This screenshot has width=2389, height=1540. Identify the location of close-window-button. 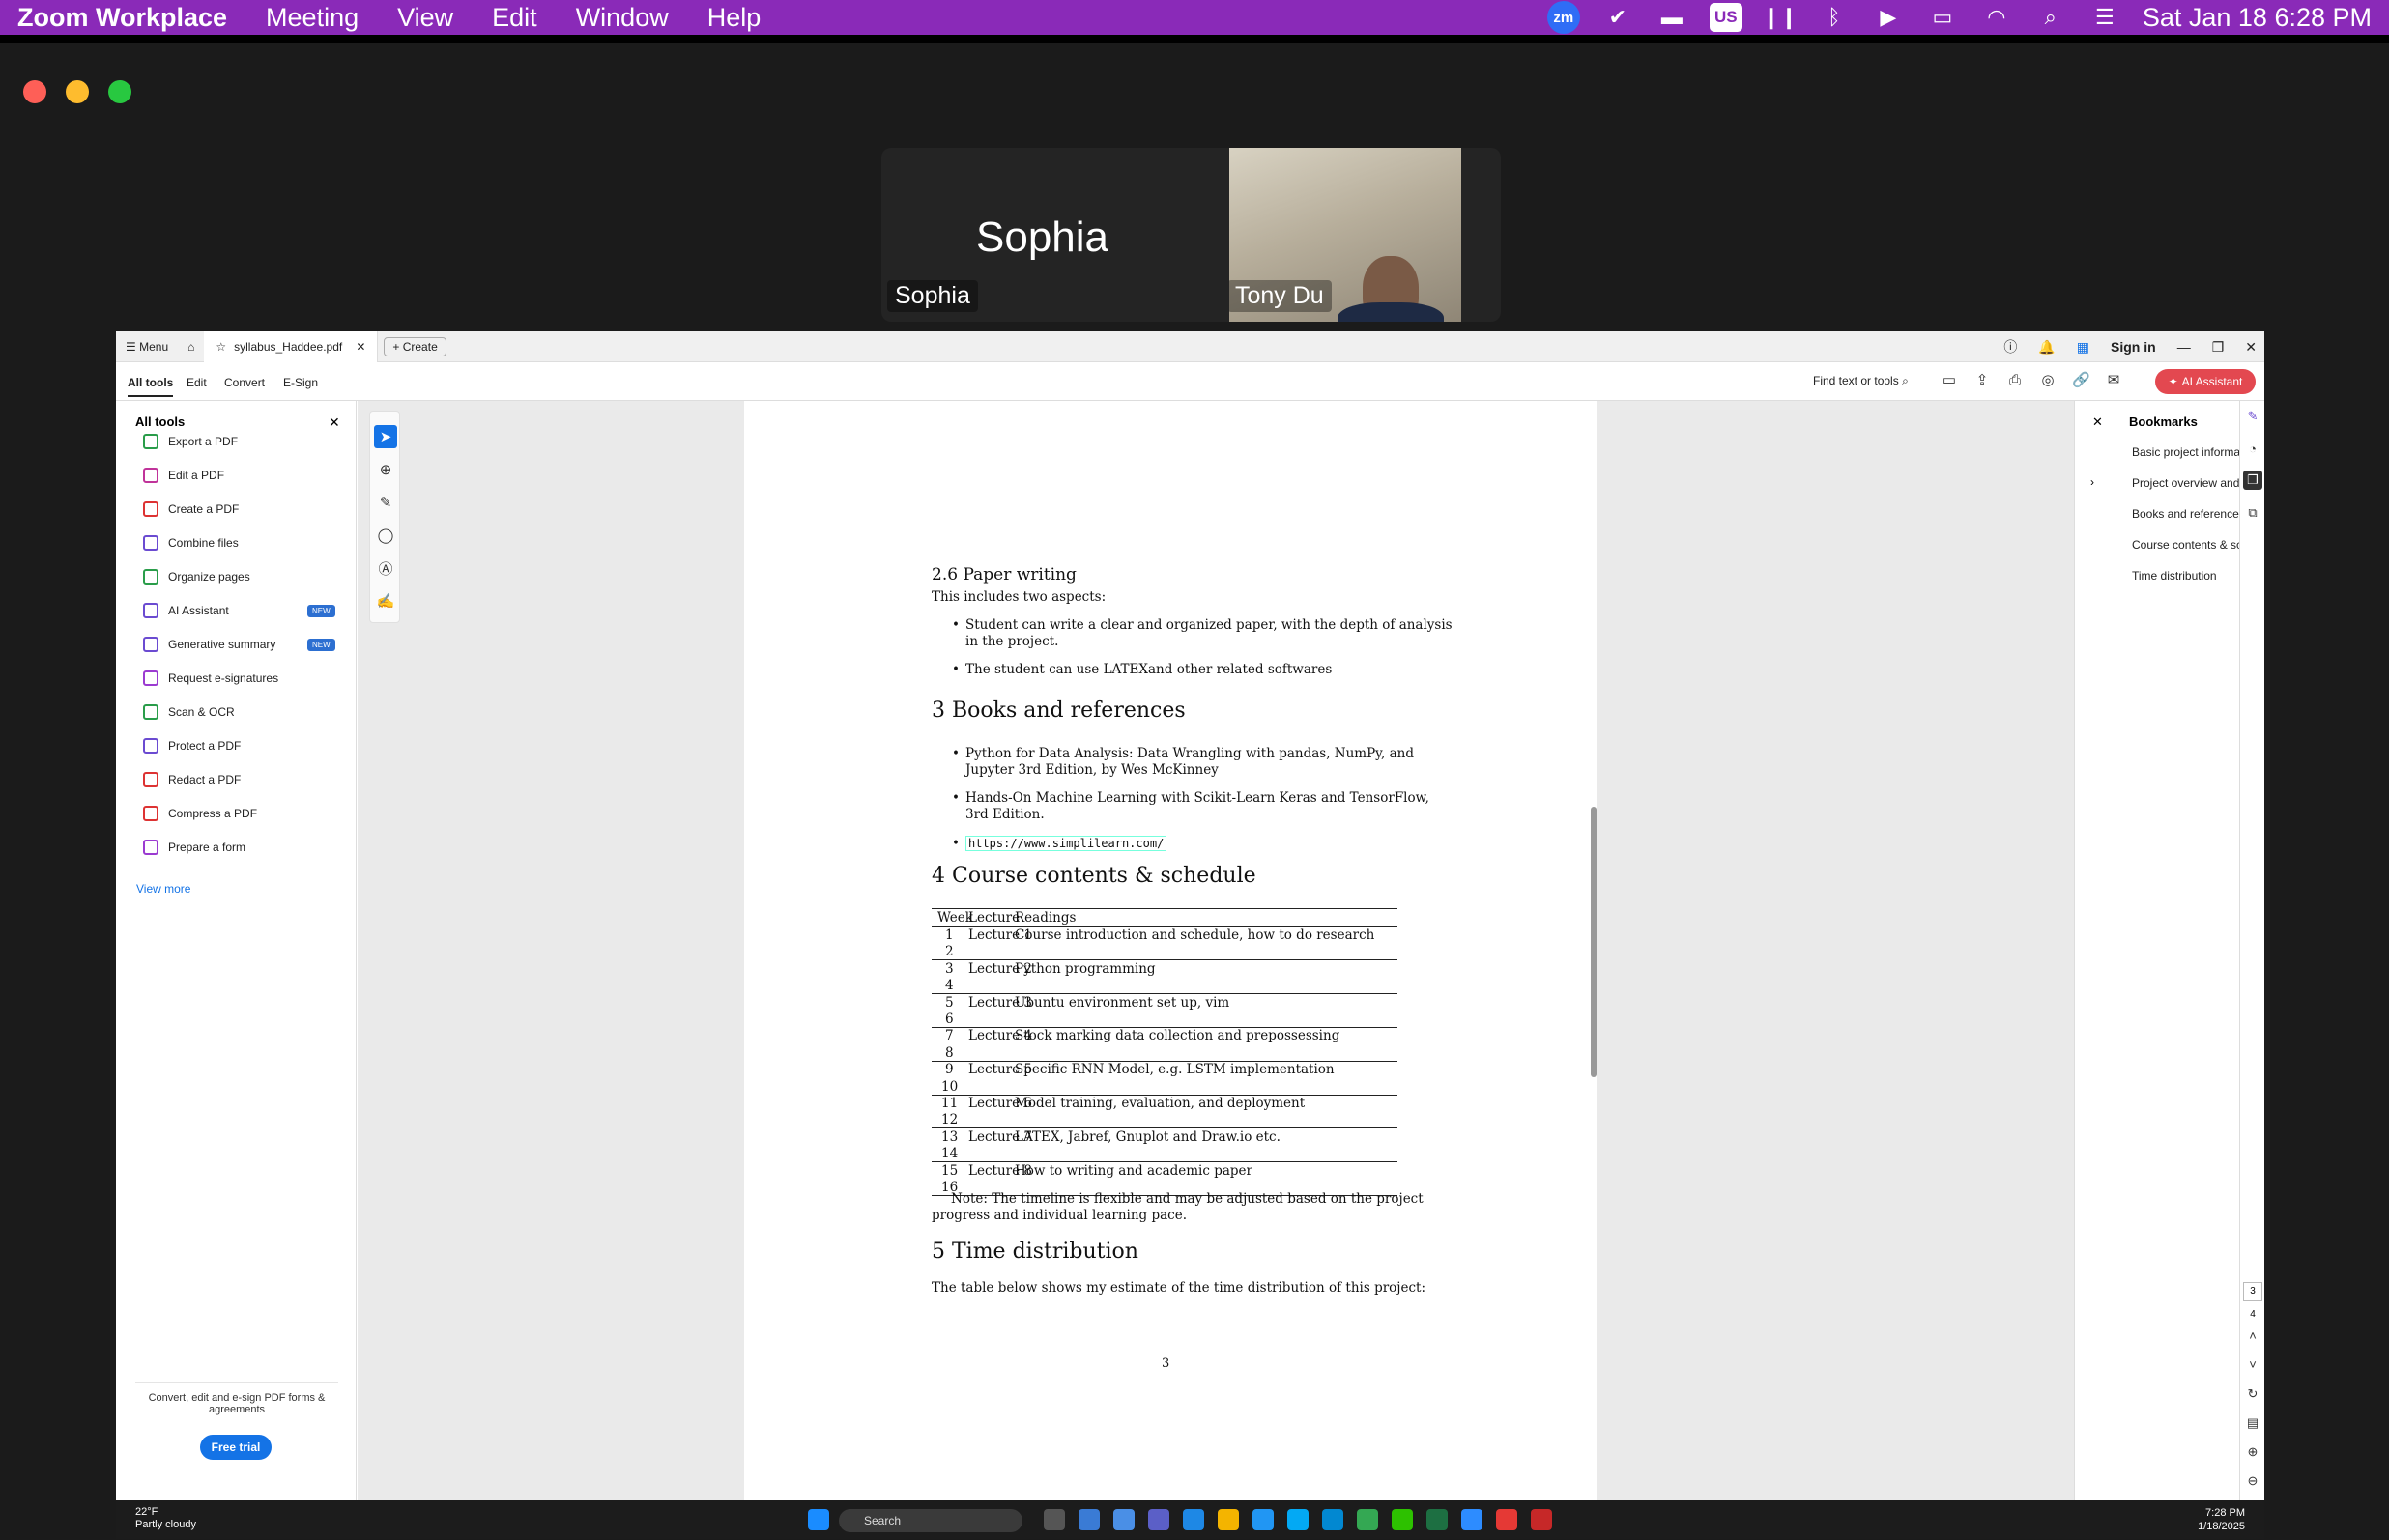
(34, 91).